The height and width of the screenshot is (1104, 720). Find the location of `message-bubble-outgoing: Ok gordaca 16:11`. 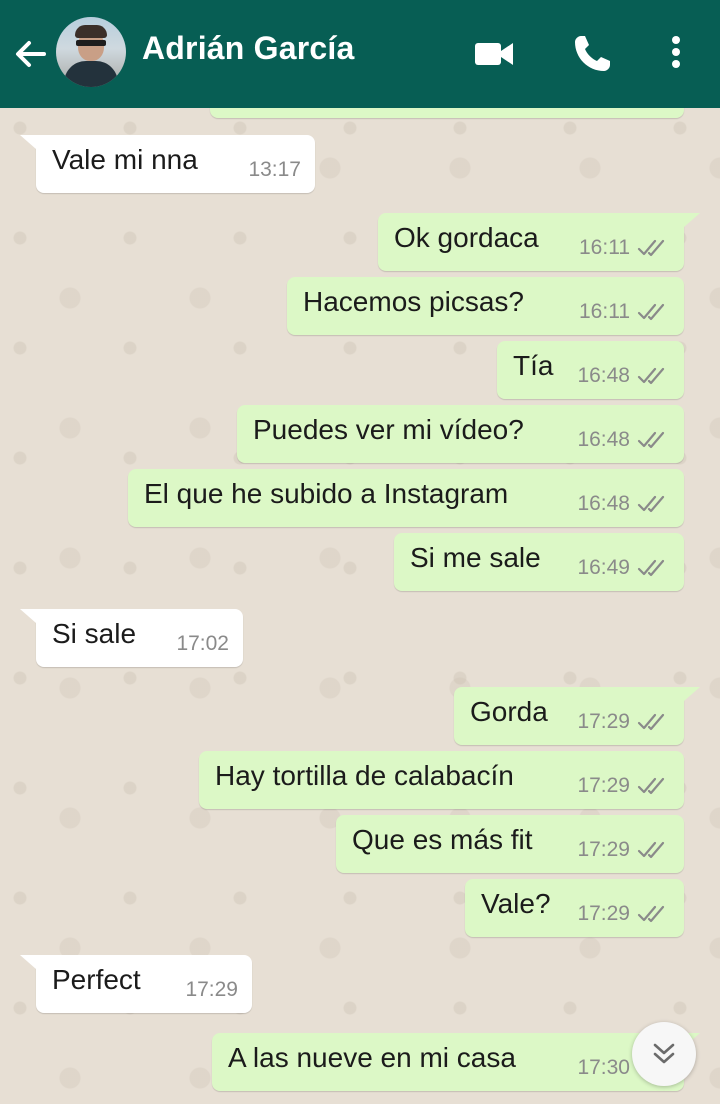

message-bubble-outgoing: Ok gordaca 16:11 is located at coordinates (539, 242).